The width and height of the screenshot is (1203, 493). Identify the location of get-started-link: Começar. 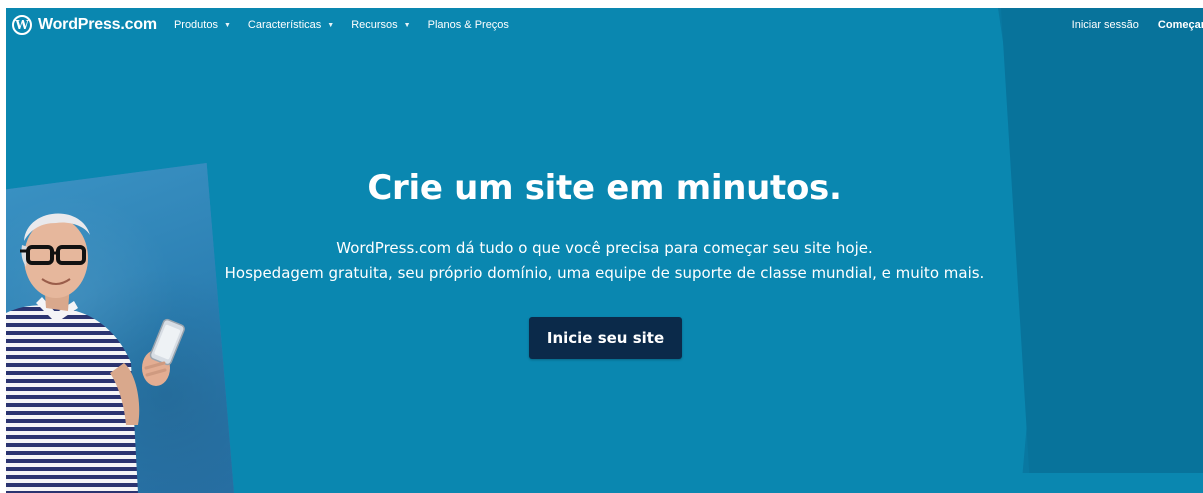
(1180, 25).